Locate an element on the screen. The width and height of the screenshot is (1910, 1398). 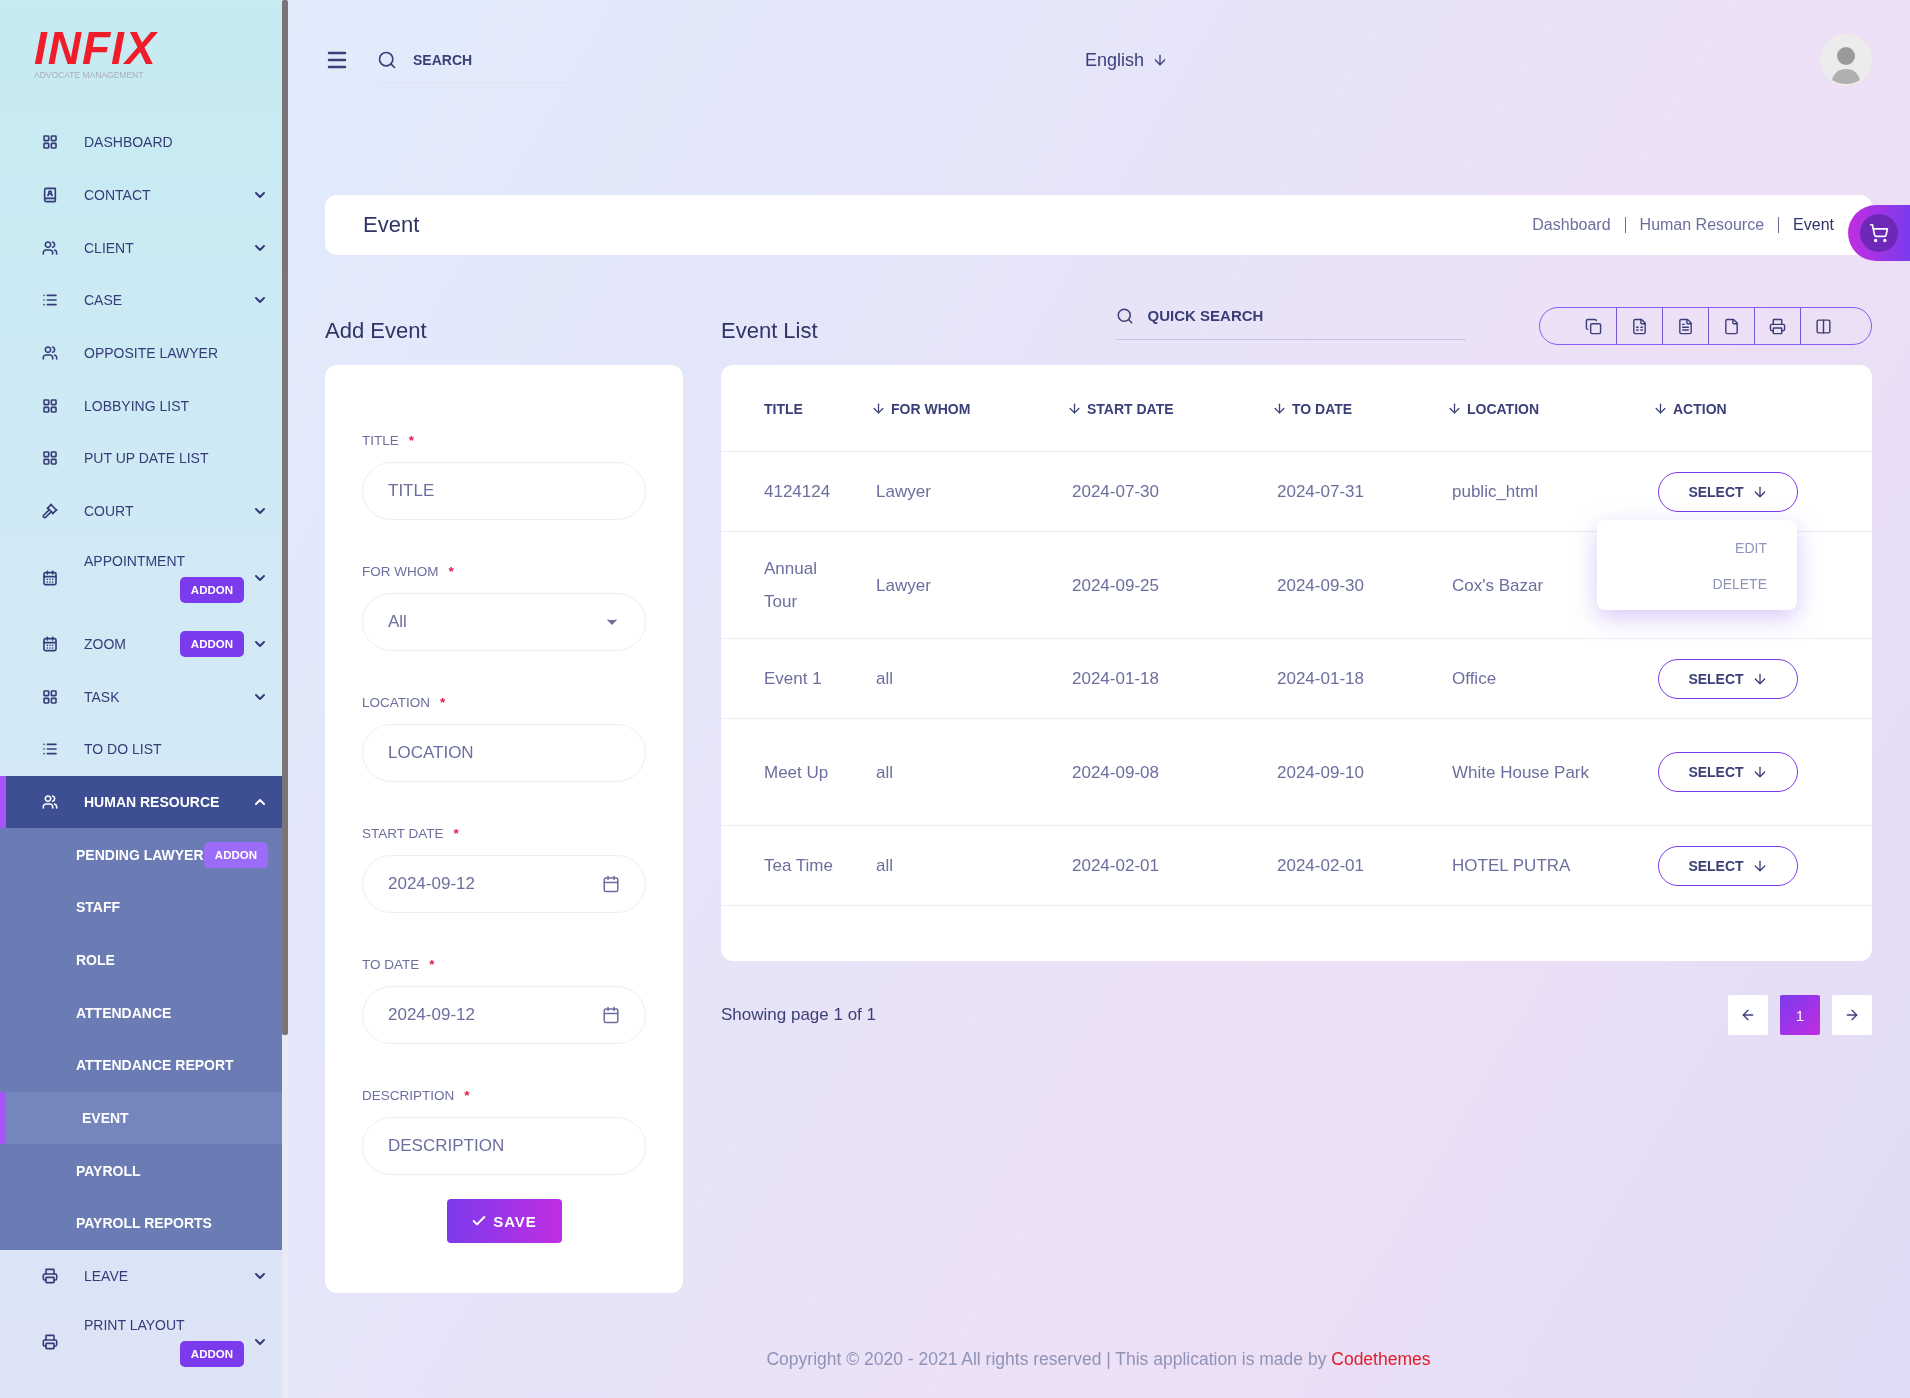
section-title: Event List is located at coordinates (769, 331).